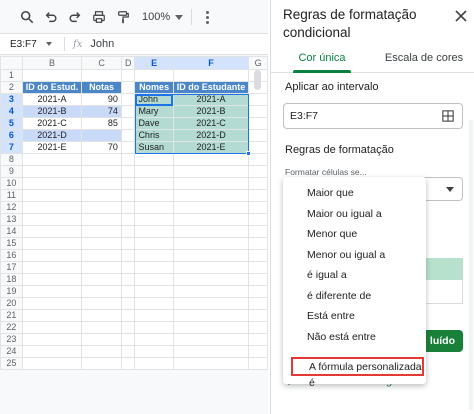  What do you see at coordinates (248, 153) in the screenshot?
I see `fill-handle` at bounding box center [248, 153].